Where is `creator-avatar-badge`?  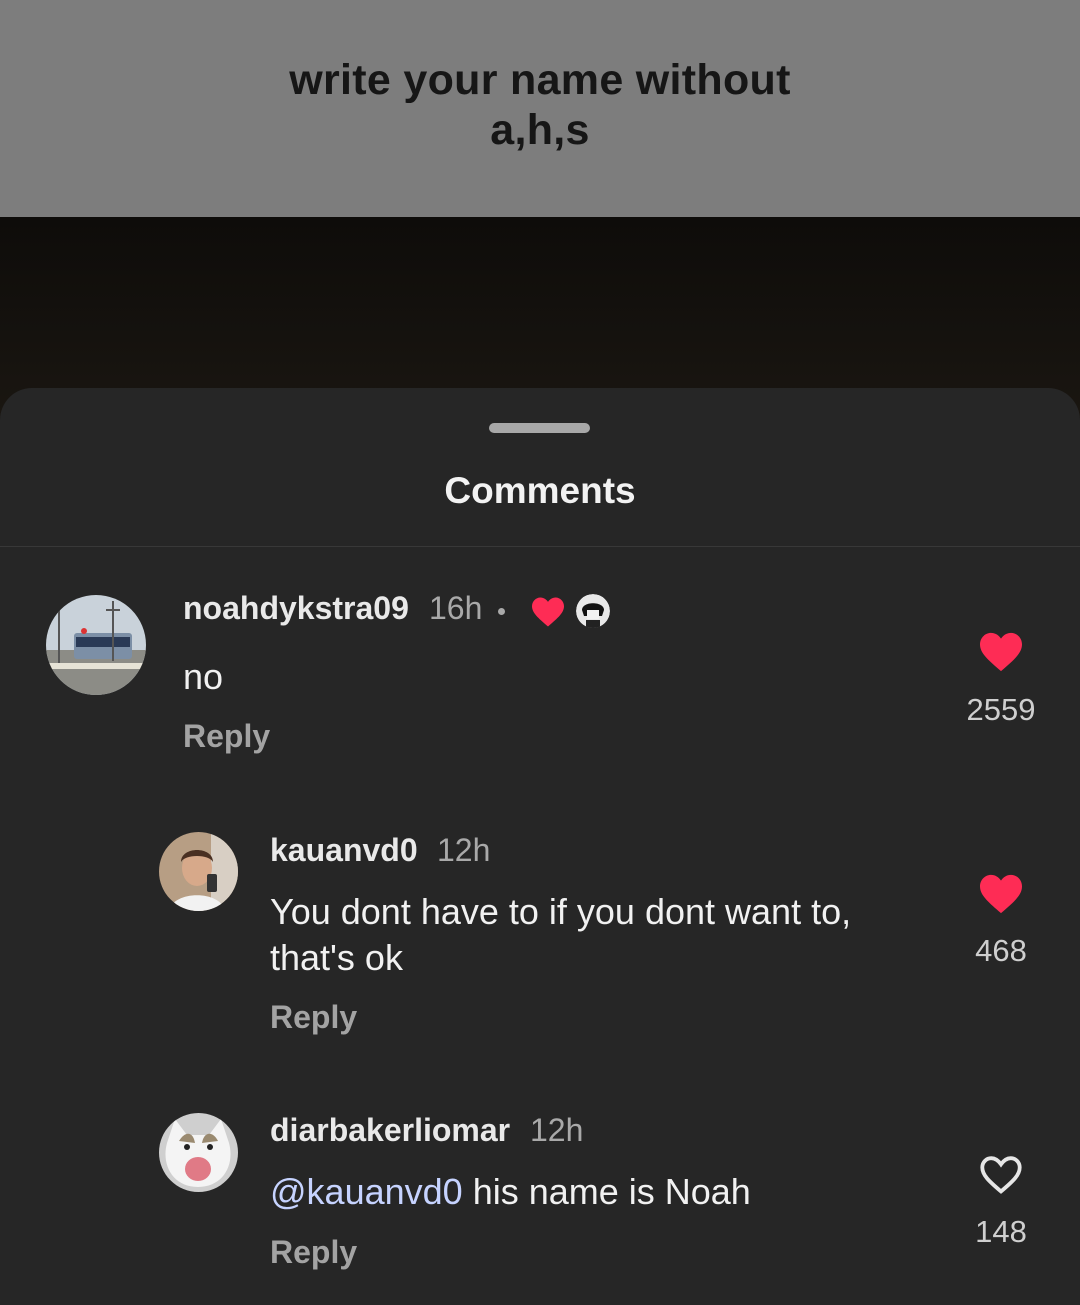 creator-avatar-badge is located at coordinates (593, 611).